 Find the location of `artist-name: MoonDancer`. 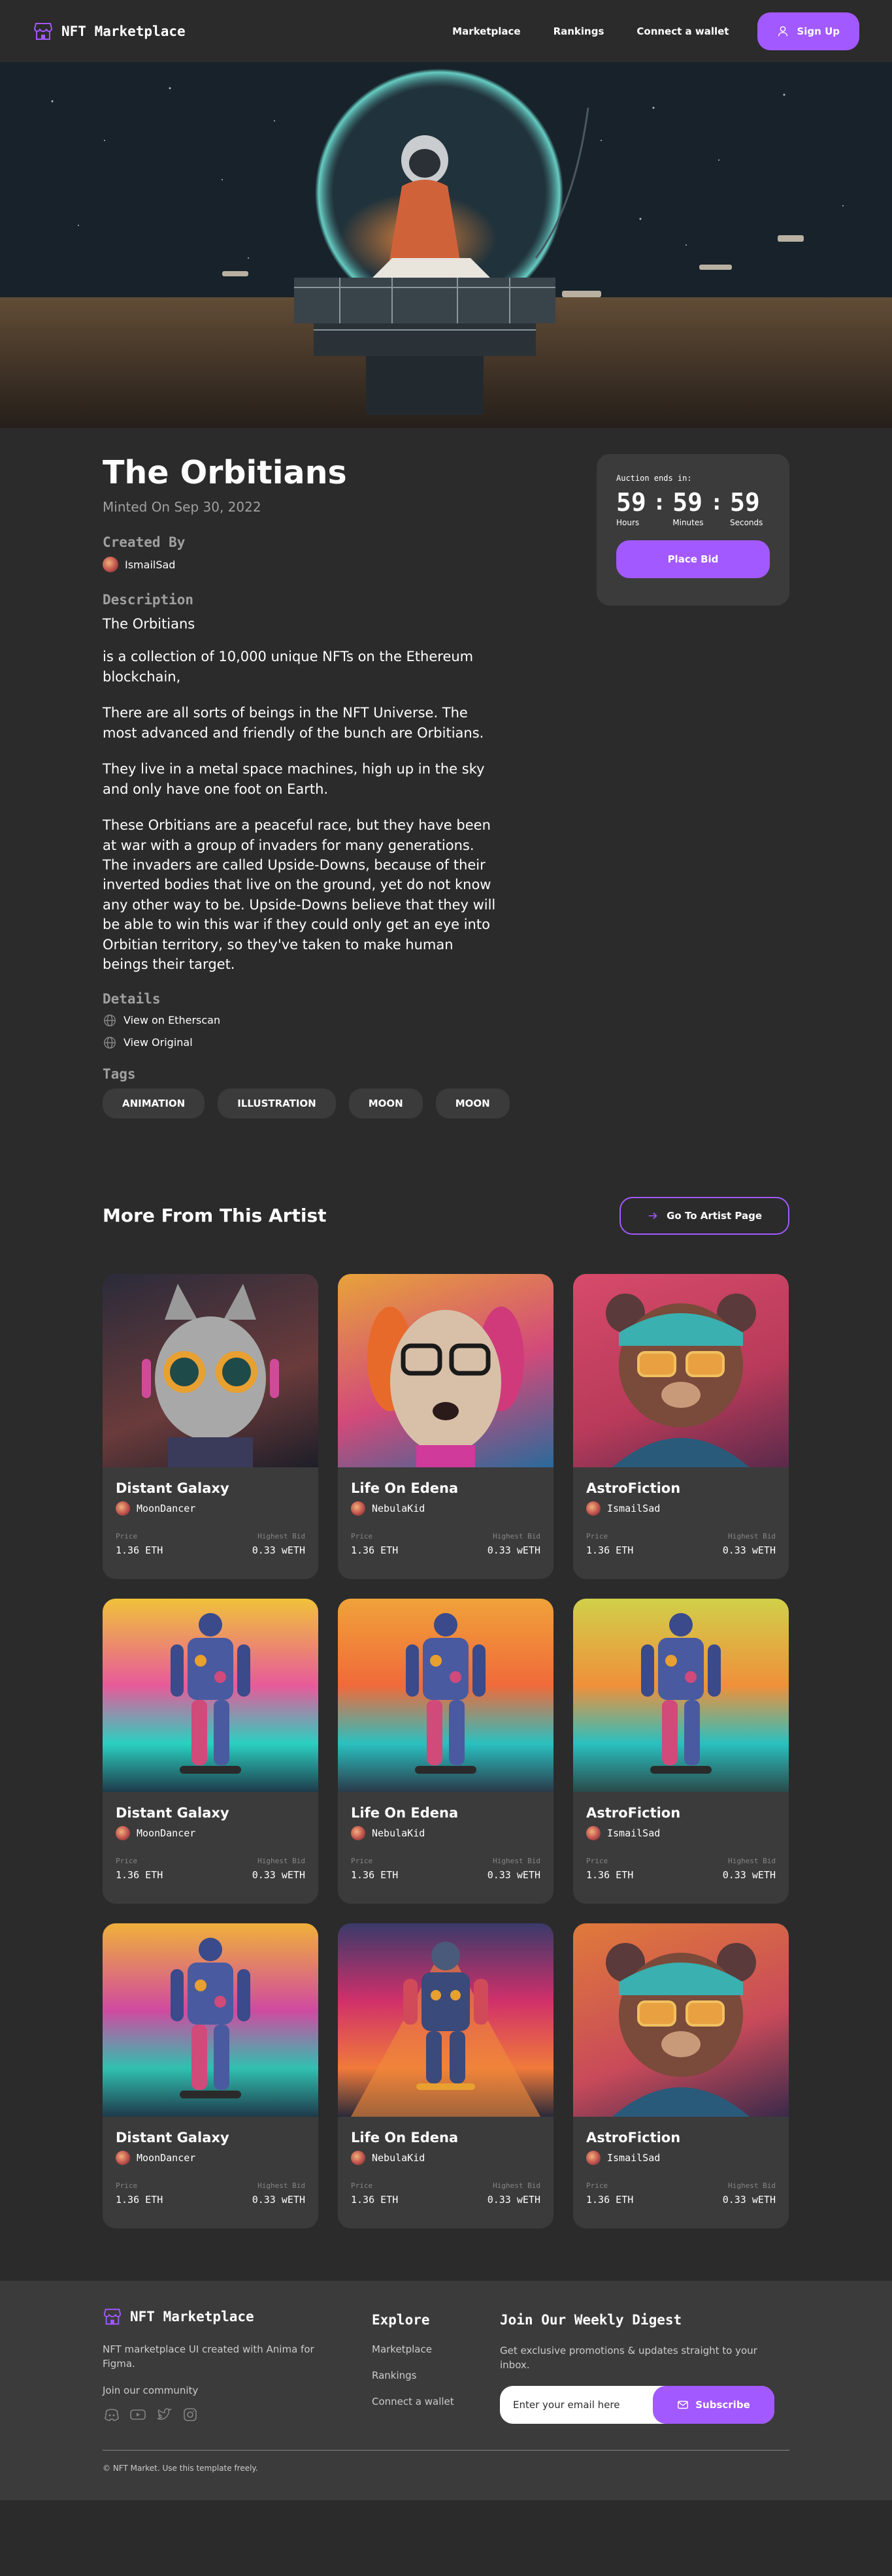

artist-name: MoonDancer is located at coordinates (166, 2157).